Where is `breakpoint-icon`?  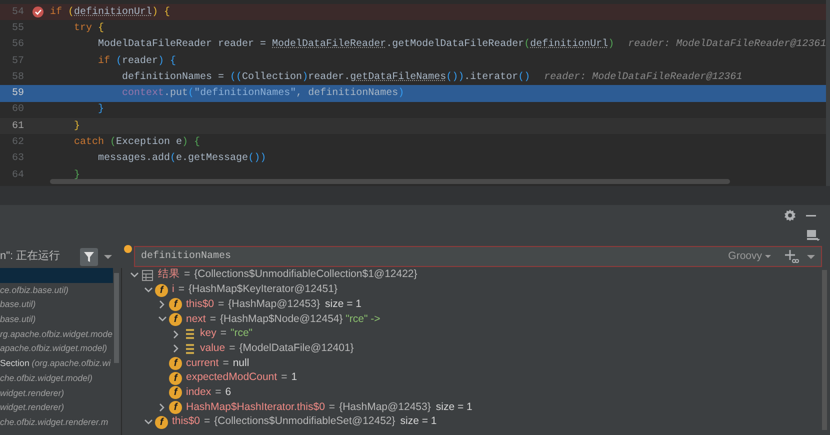 breakpoint-icon is located at coordinates (38, 12).